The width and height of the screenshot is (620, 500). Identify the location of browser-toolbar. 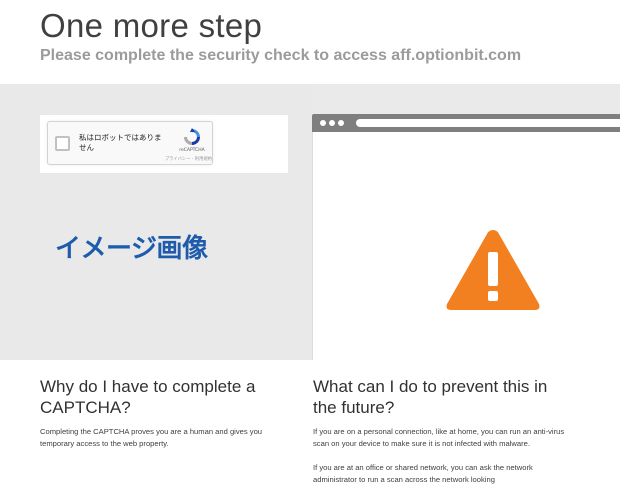
(466, 123).